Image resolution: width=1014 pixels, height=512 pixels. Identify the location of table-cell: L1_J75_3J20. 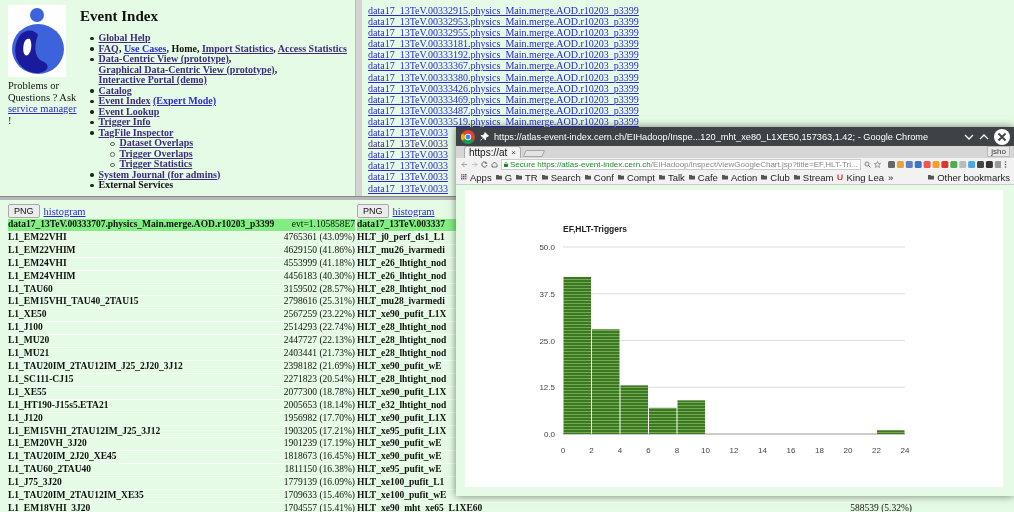
(144, 484).